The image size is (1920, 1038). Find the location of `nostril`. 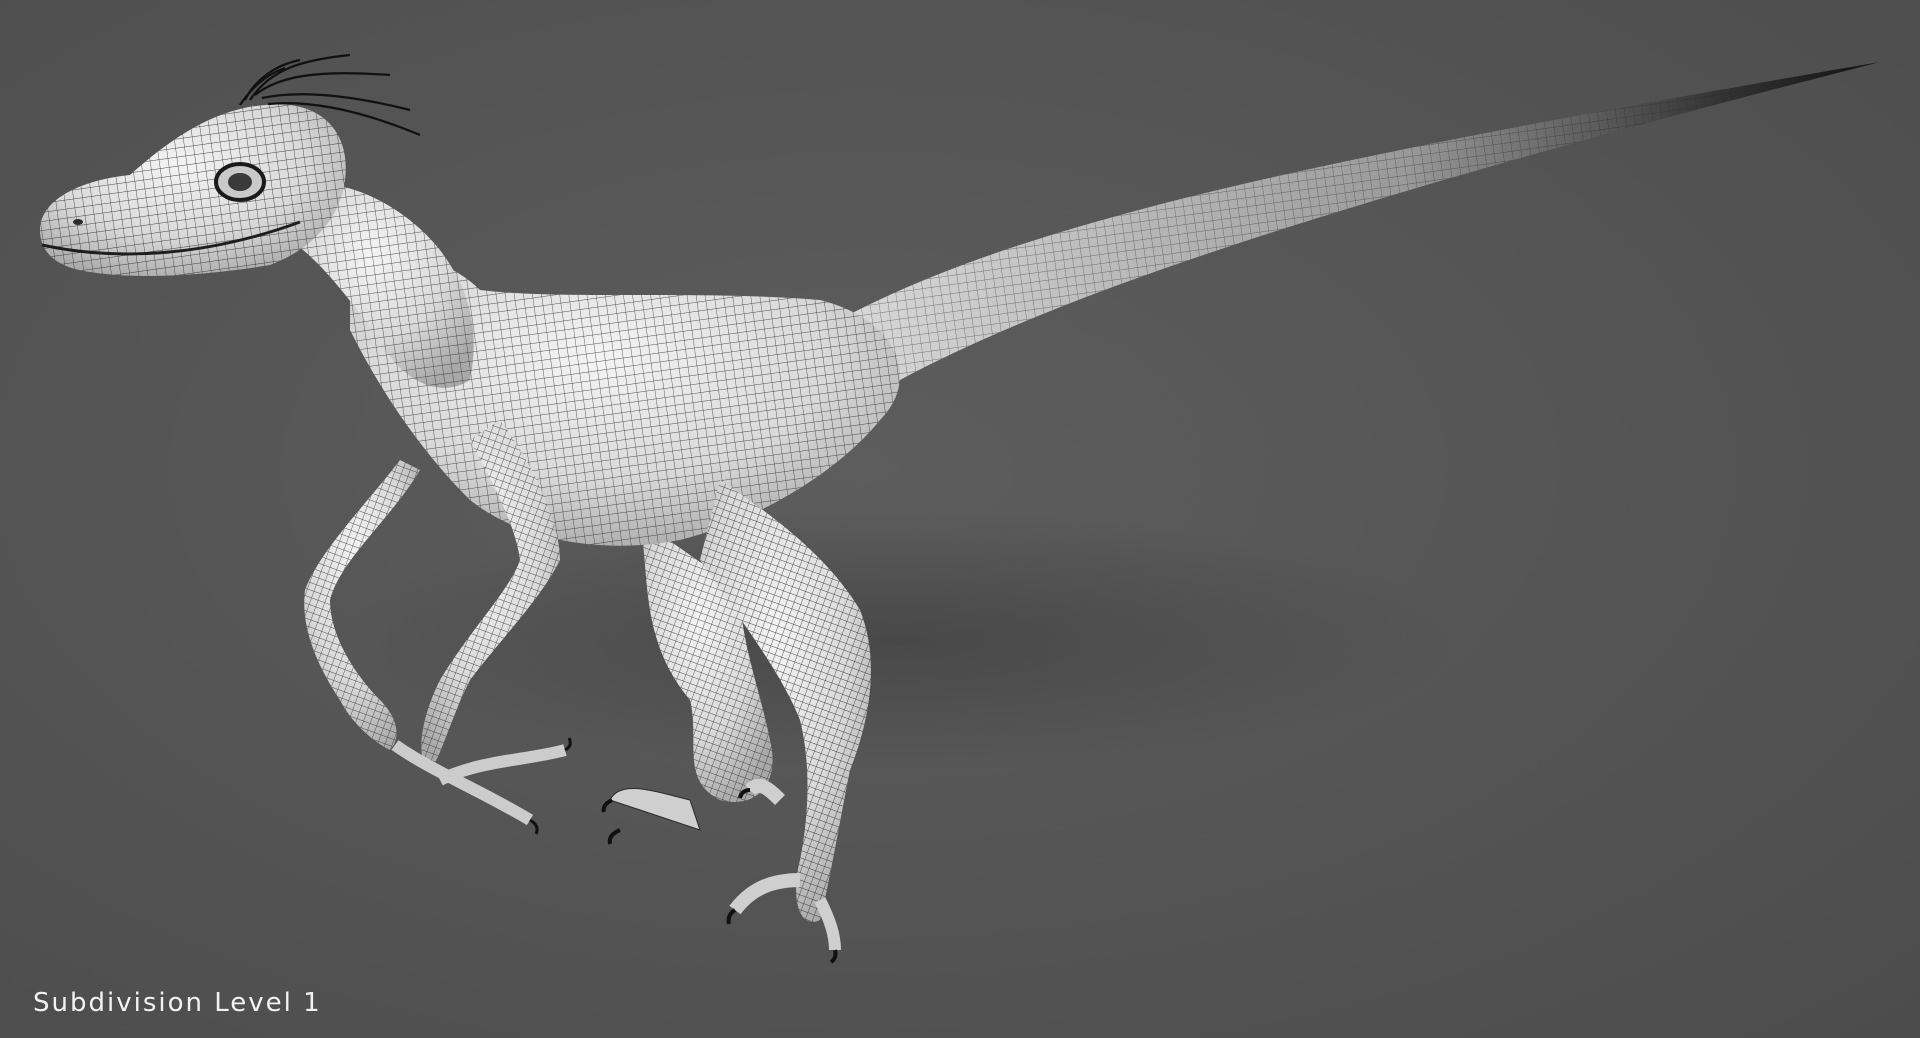

nostril is located at coordinates (78, 222).